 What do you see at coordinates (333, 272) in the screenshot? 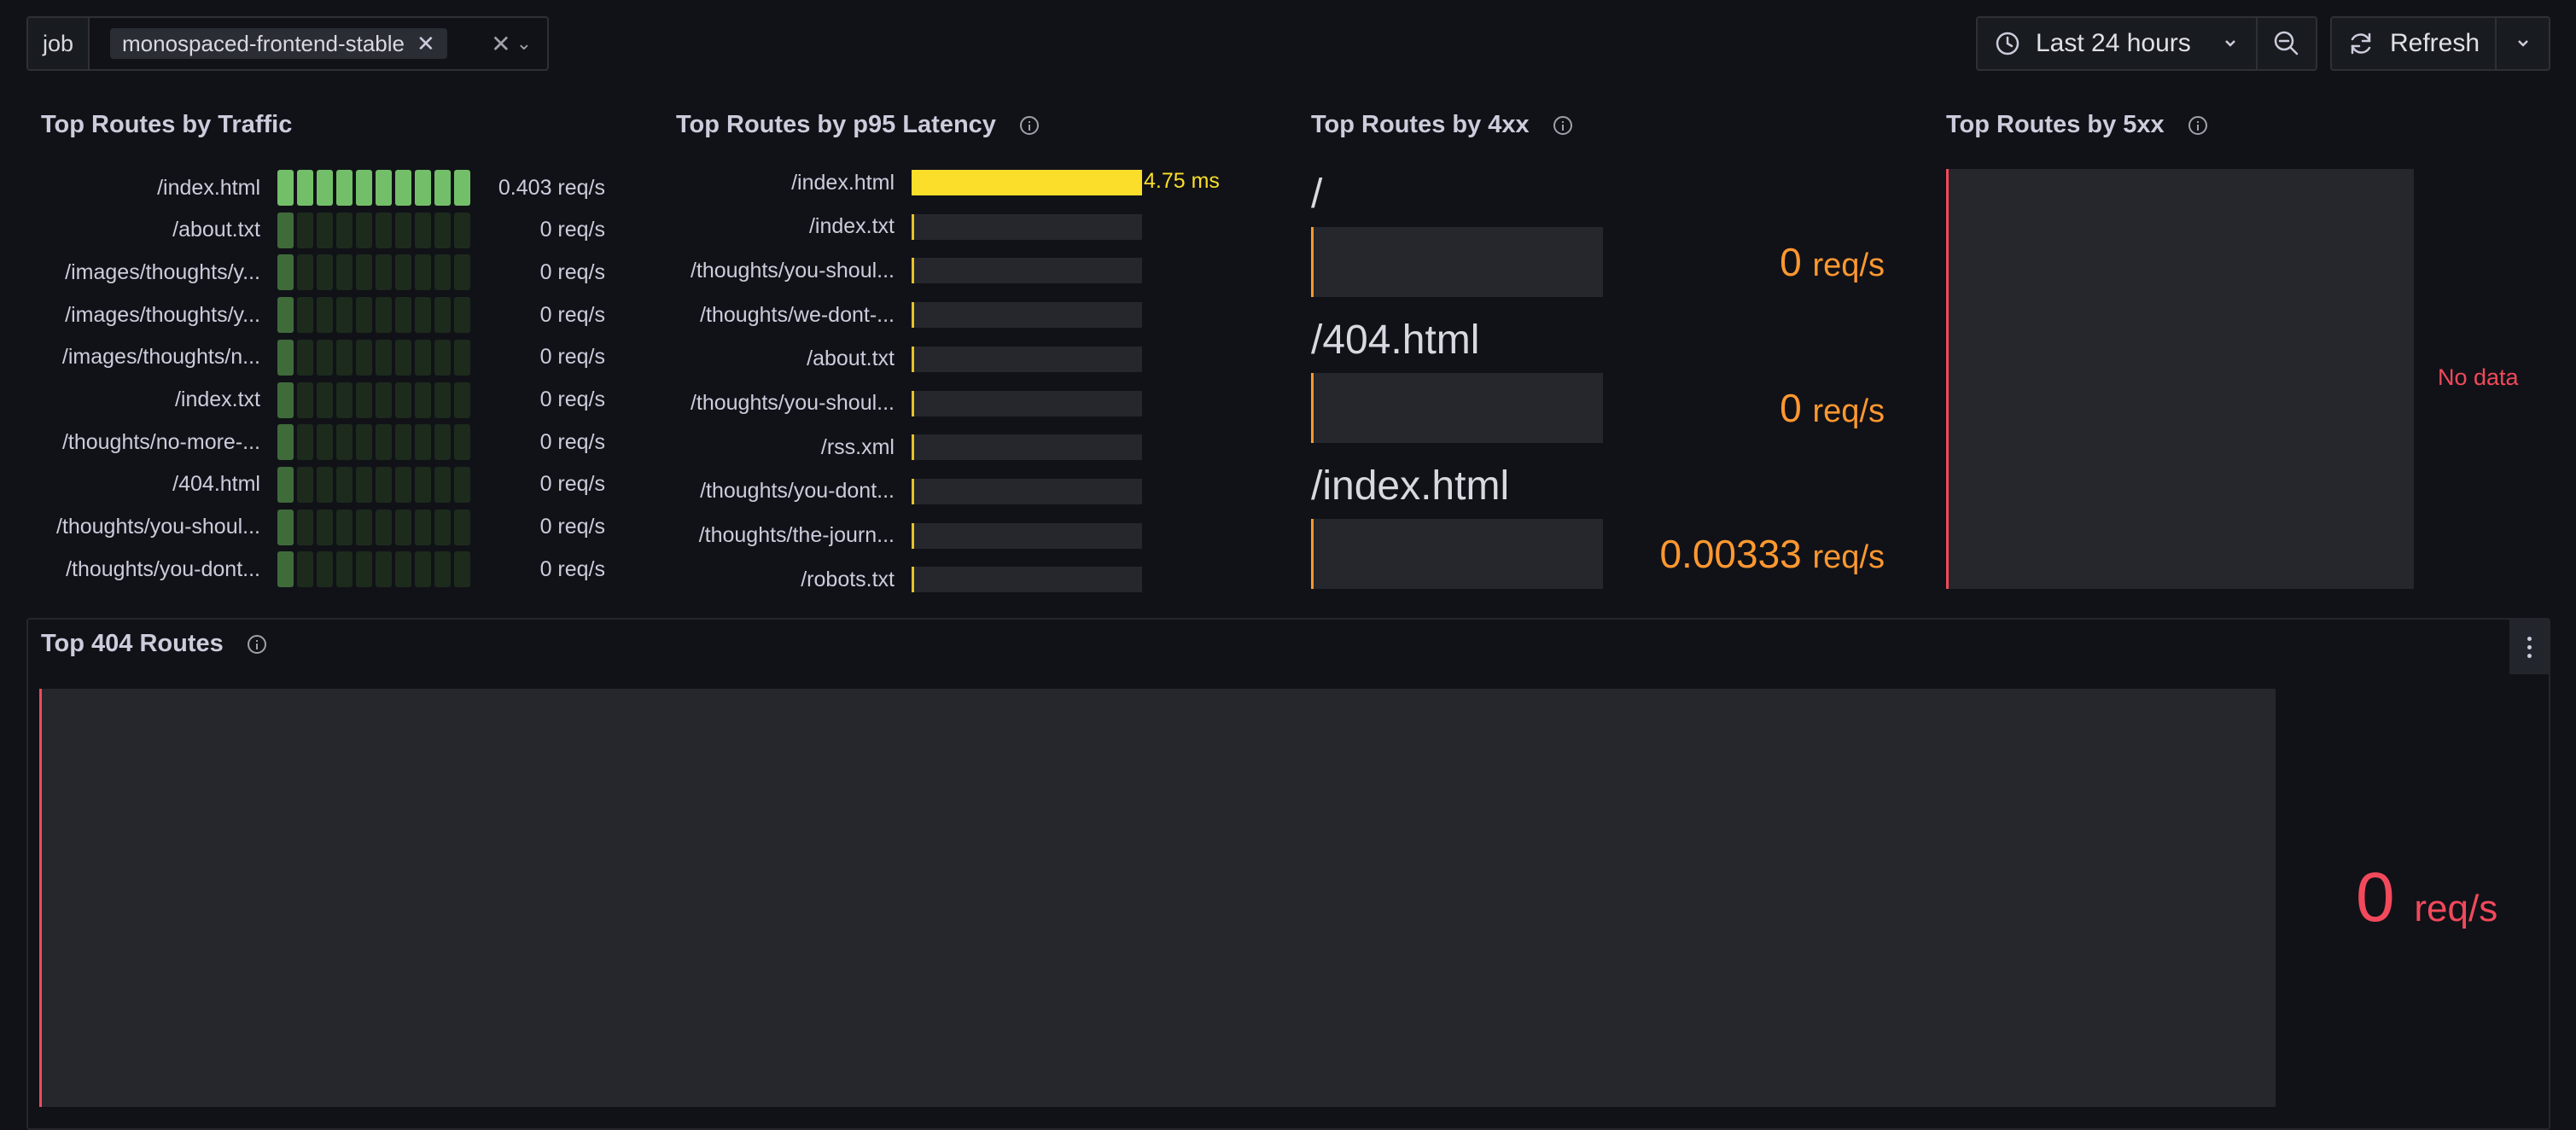
I see `traffic-row: /images/thoughts/y... 0 req/s` at bounding box center [333, 272].